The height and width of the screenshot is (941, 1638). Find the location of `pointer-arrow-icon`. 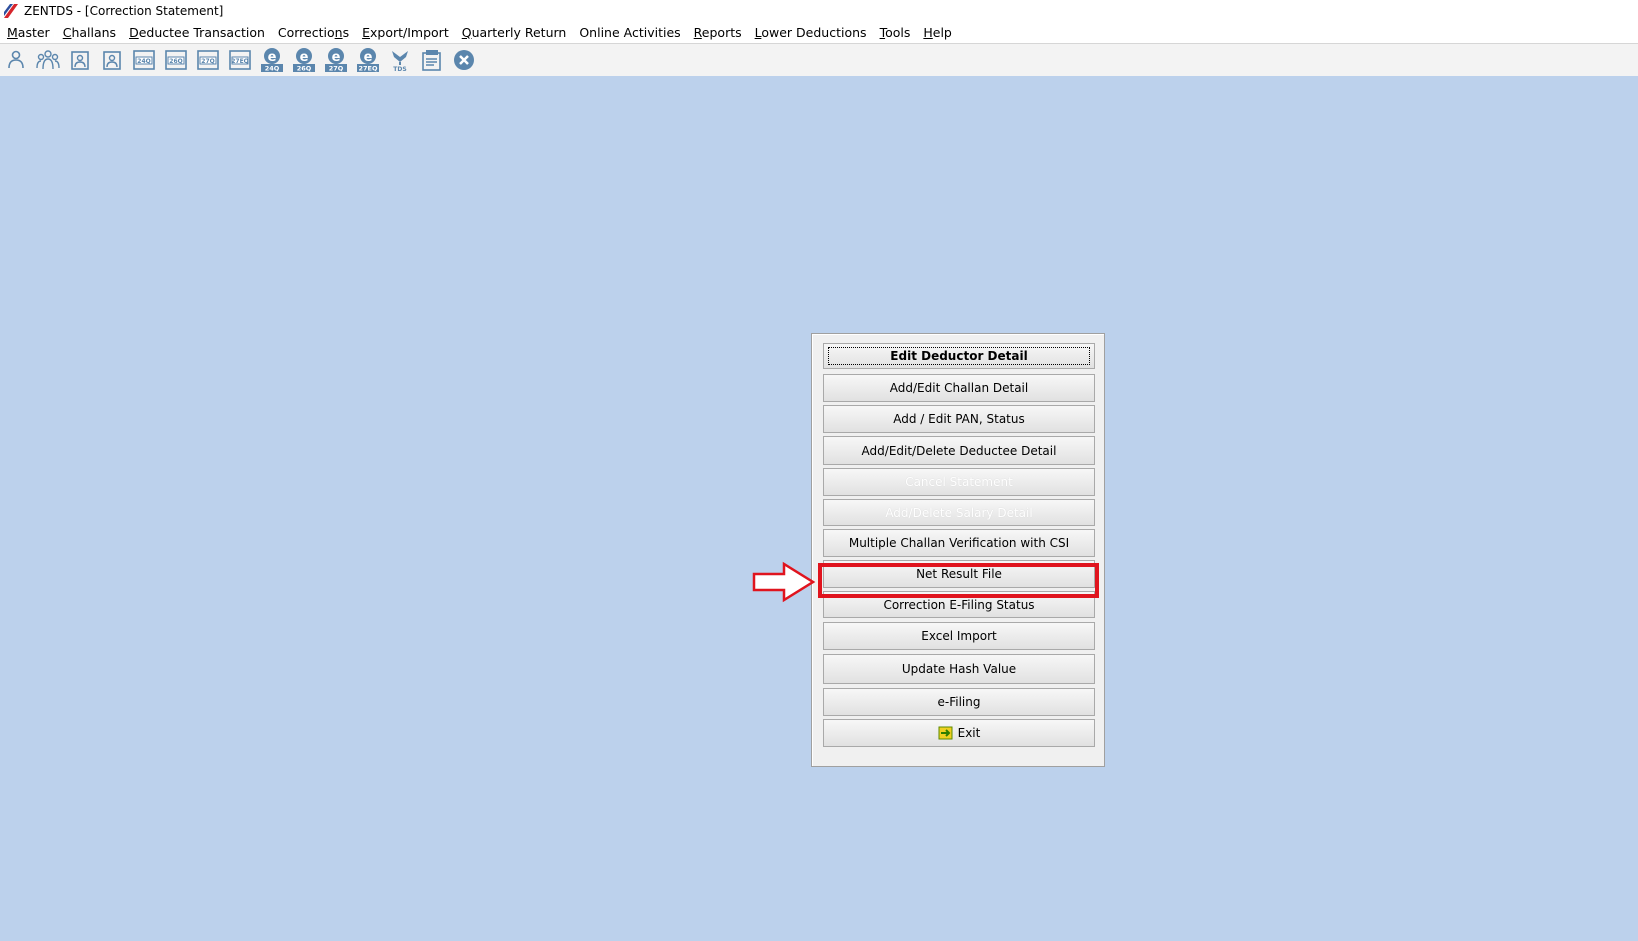

pointer-arrow-icon is located at coordinates (784, 582).